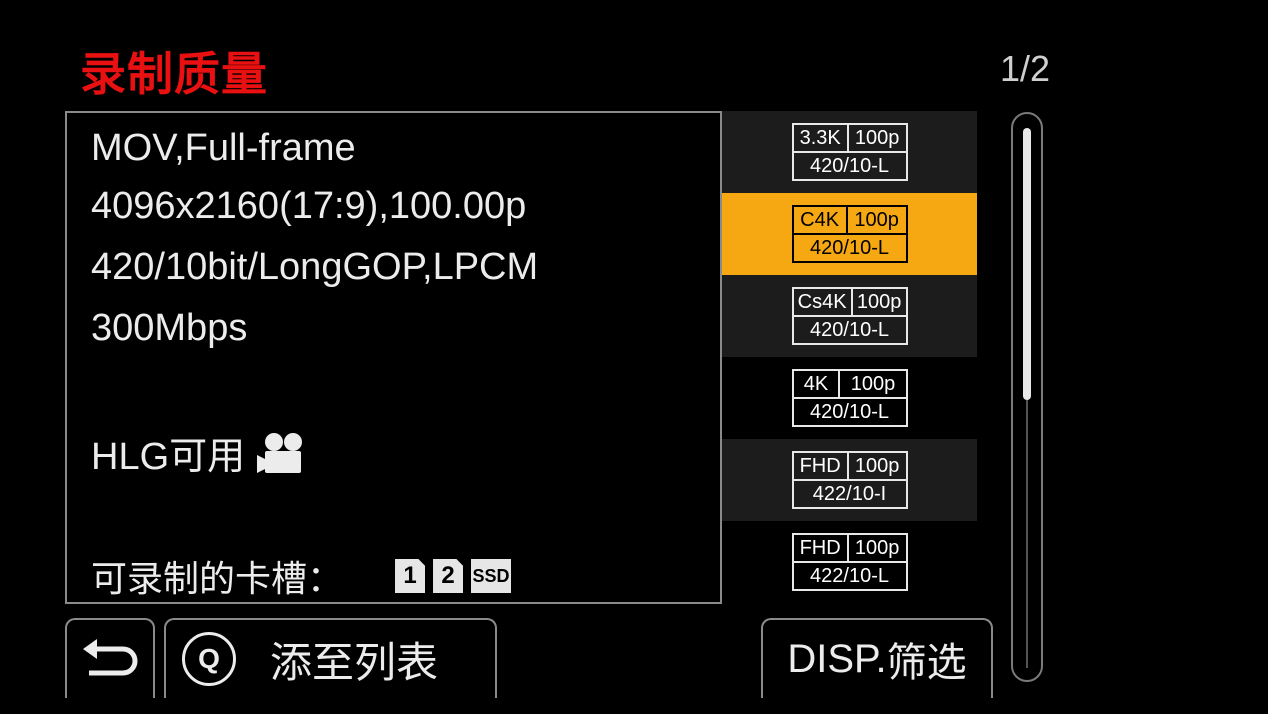 This screenshot has height=714, width=1268. What do you see at coordinates (280, 452) in the screenshot?
I see `movie-camera-icon` at bounding box center [280, 452].